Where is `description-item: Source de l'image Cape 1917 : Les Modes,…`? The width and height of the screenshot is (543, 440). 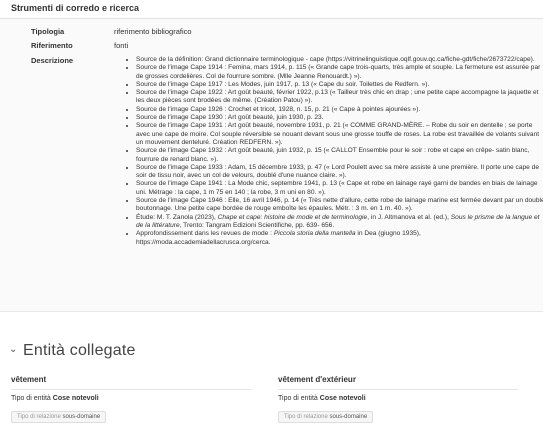 description-item: Source de l'image Cape 1917 : Les Modes,… is located at coordinates (339, 85).